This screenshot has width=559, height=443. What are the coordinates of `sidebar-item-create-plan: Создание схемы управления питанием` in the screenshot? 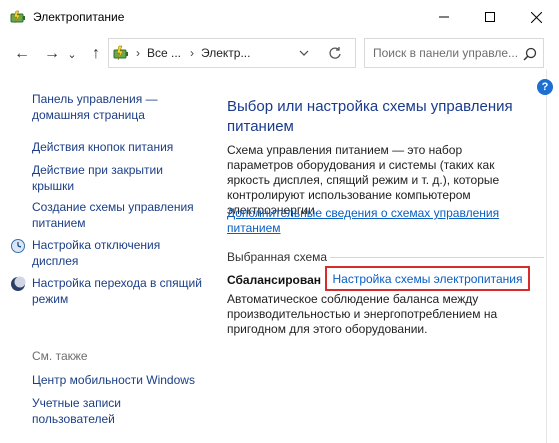 It's located at (117, 215).